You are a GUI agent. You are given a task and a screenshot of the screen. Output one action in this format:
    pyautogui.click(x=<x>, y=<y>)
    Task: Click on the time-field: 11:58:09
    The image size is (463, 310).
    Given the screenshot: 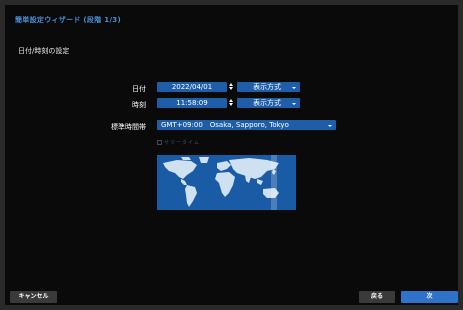 What is the action you would take?
    pyautogui.click(x=192, y=103)
    